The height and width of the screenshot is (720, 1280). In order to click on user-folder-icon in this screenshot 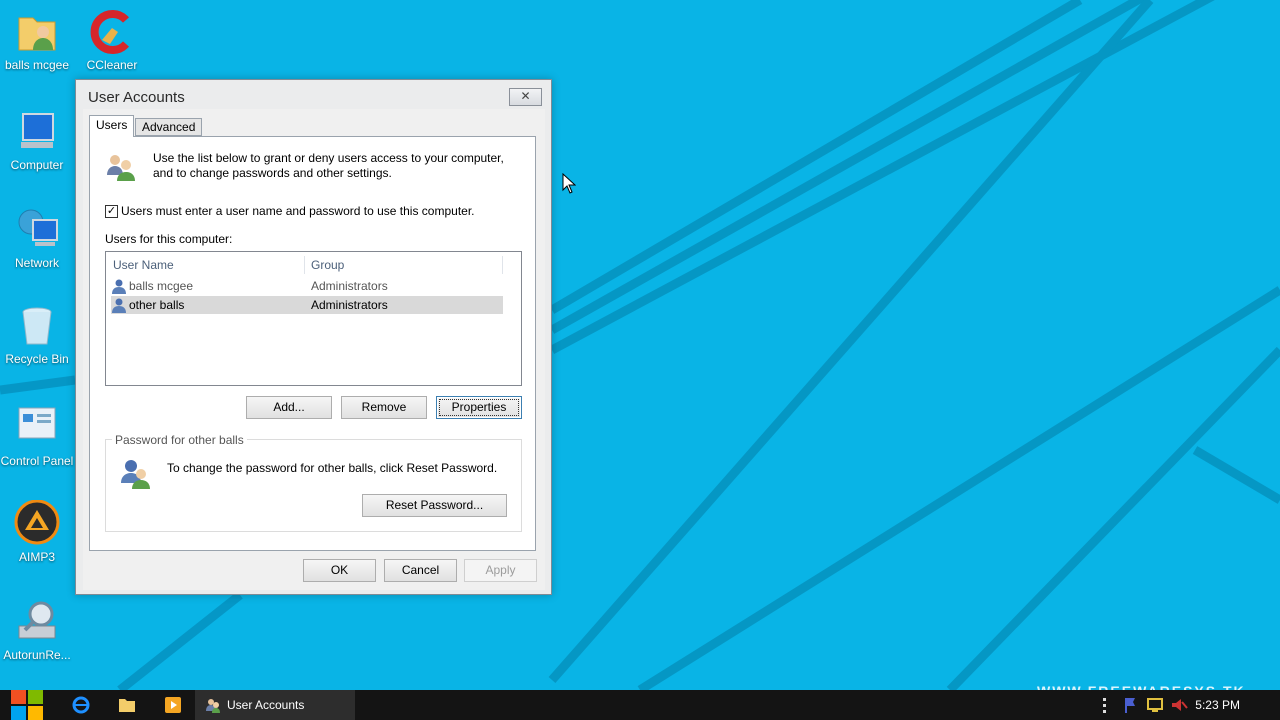, I will do `click(37, 34)`.